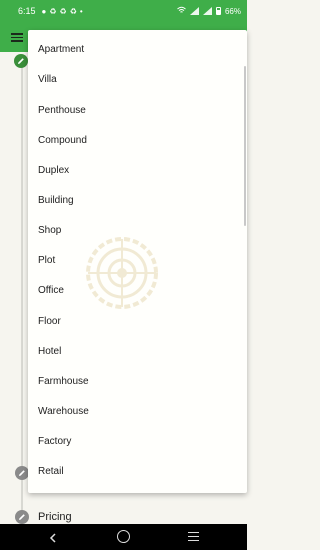  What do you see at coordinates (232, 11) in the screenshot?
I see `battery-percent: 66%` at bounding box center [232, 11].